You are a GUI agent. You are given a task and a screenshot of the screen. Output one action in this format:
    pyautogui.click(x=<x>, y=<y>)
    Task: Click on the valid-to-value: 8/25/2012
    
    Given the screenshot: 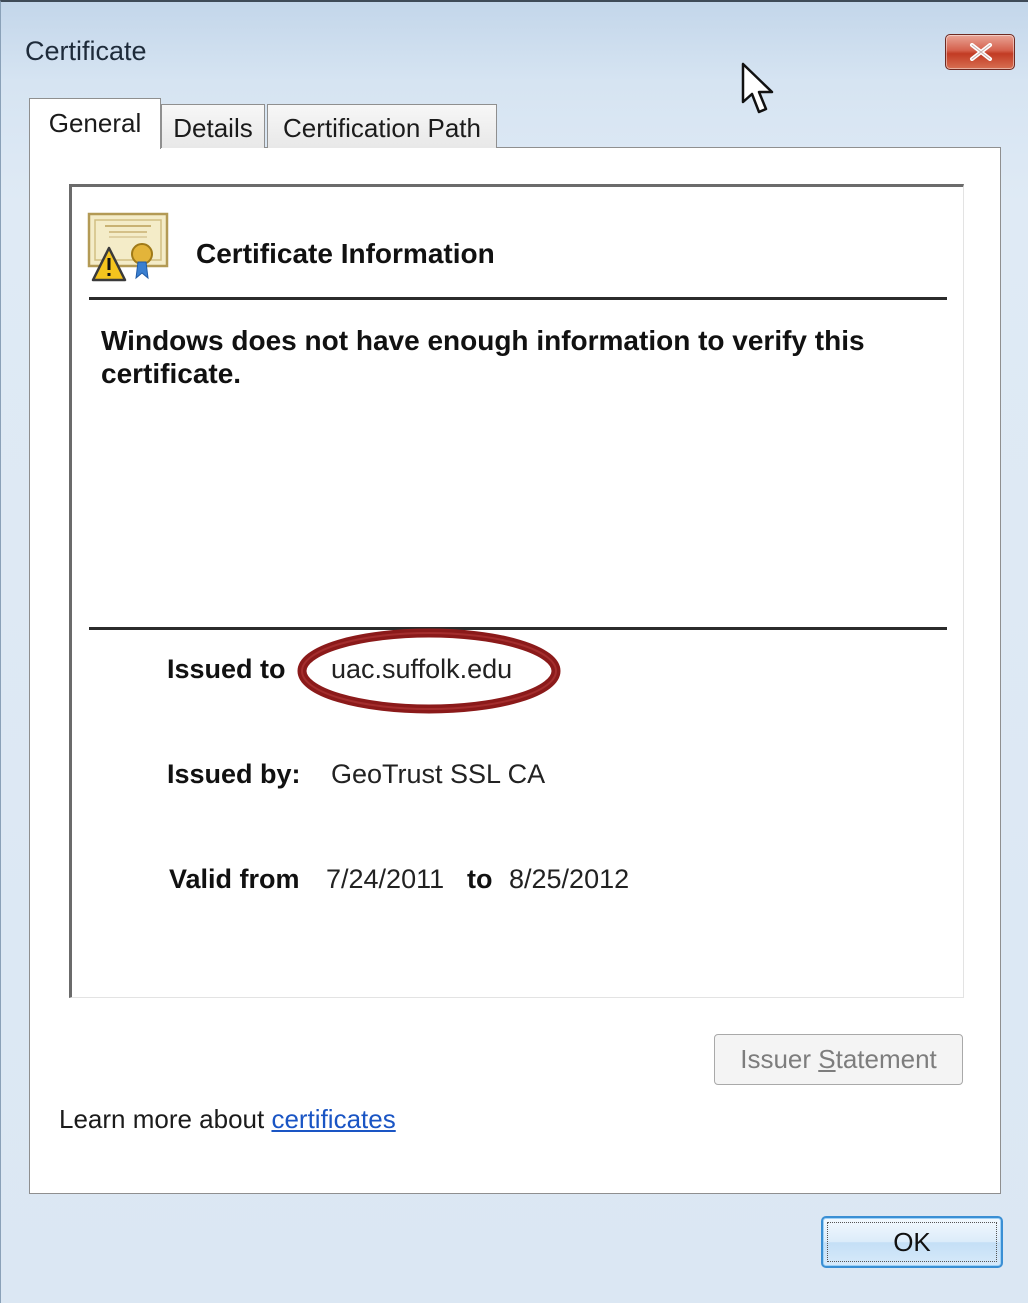 What is the action you would take?
    pyautogui.click(x=569, y=879)
    